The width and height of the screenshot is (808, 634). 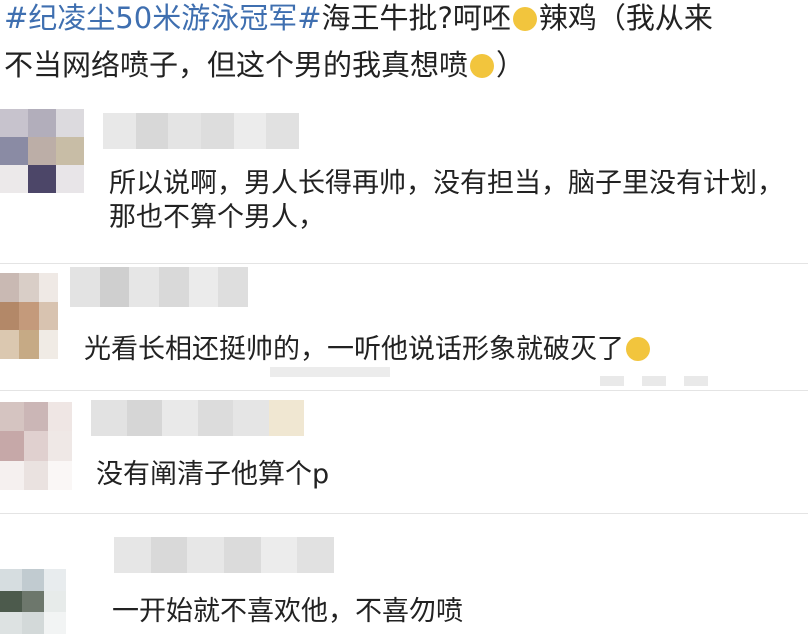 I want to click on comment-text: 所以说啊，男人长得再帅，没有担当，脑子里没有计划，那也不算个男人，, so click(x=446, y=200).